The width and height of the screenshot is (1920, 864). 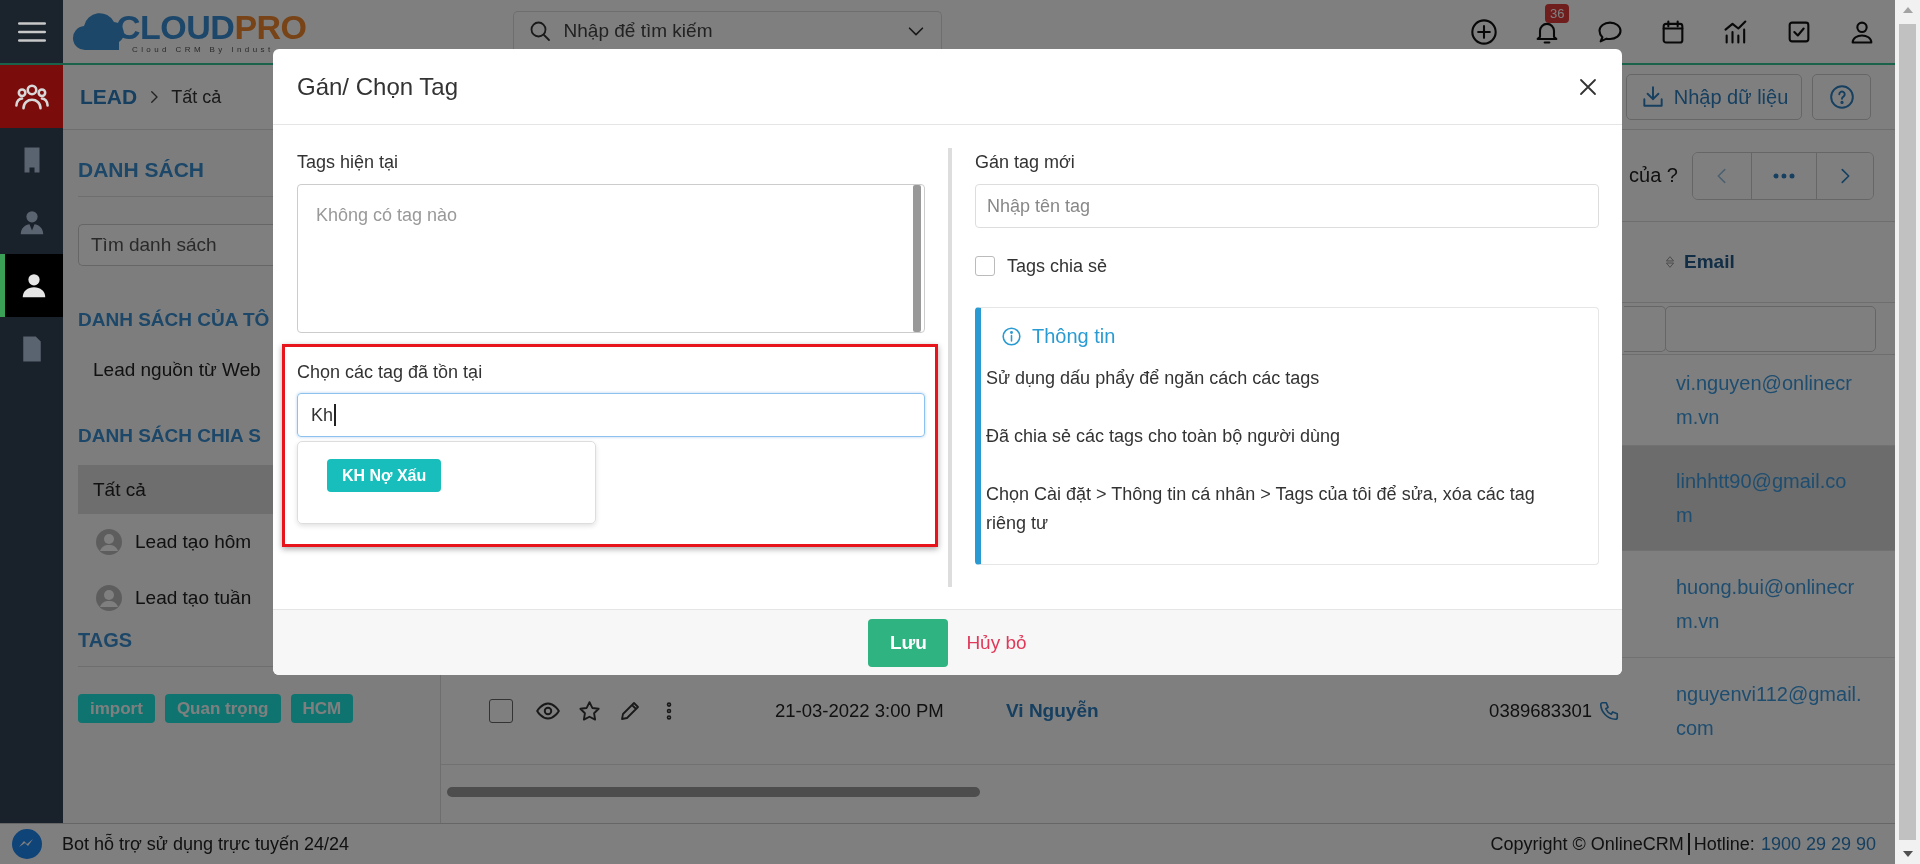 I want to click on scroll-thumb, so click(x=1907, y=432).